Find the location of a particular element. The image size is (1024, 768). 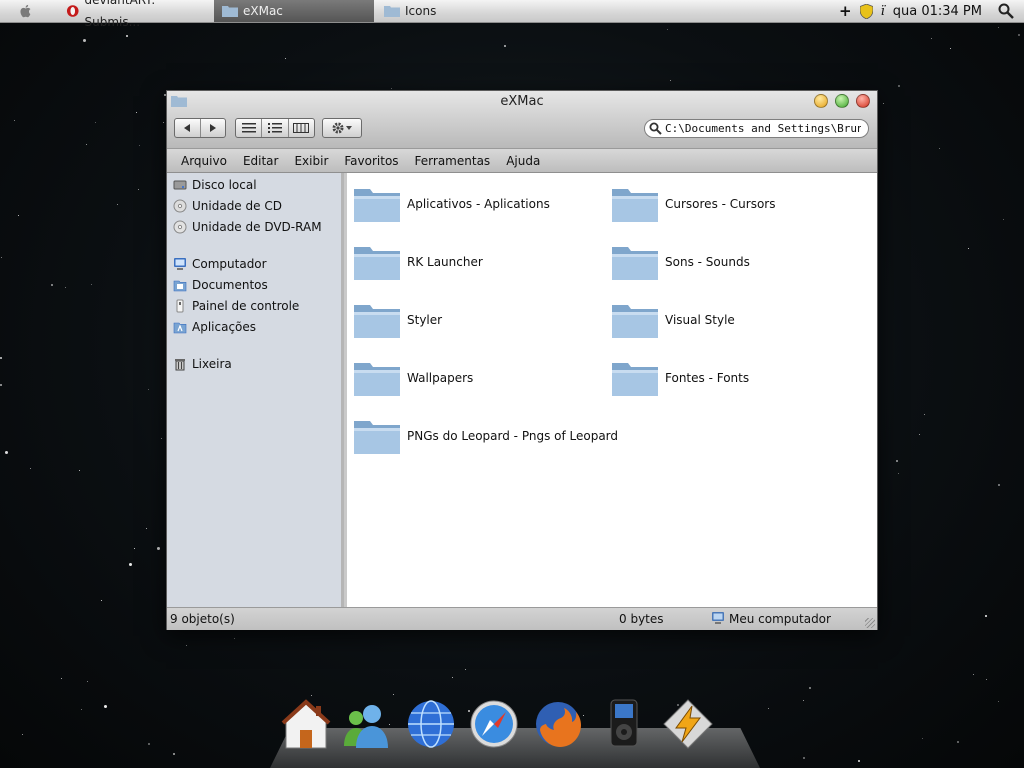

menu-item-ferramentas: Ferramentas is located at coordinates (453, 161).